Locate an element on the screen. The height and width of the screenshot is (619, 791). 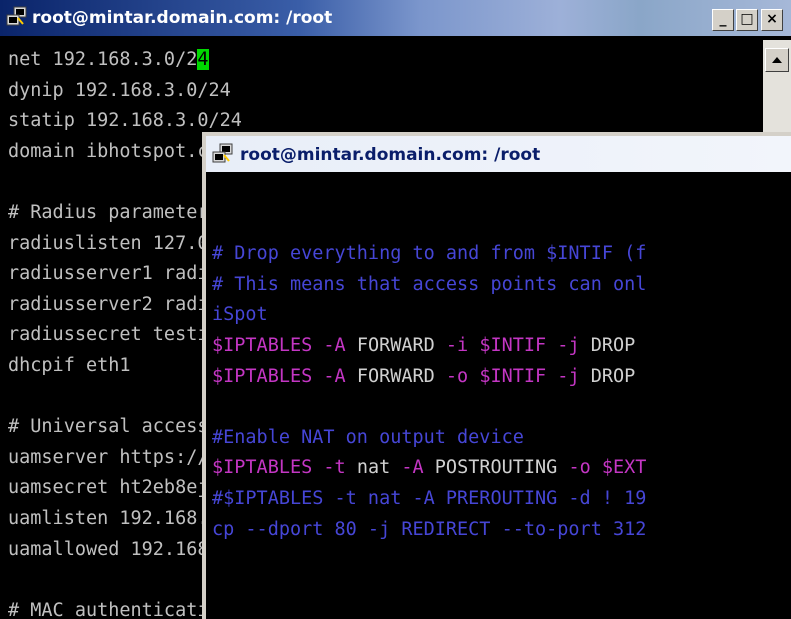
terminal-line: # Drop everything to and from $INTIF (f is located at coordinates (429, 254).